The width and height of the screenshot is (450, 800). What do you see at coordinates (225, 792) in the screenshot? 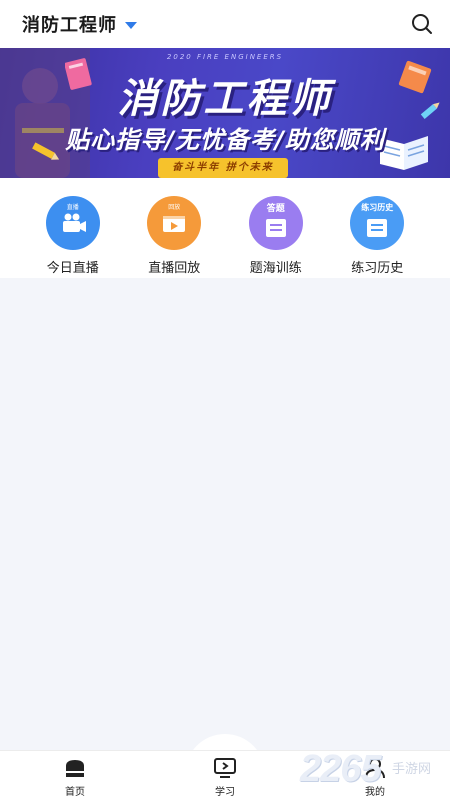
I see `tab-label: 学习` at bounding box center [225, 792].